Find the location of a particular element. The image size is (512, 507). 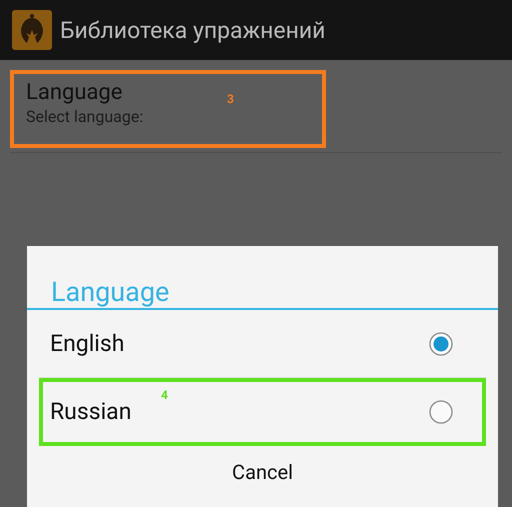

preference-summary: Select language: is located at coordinates (85, 116).